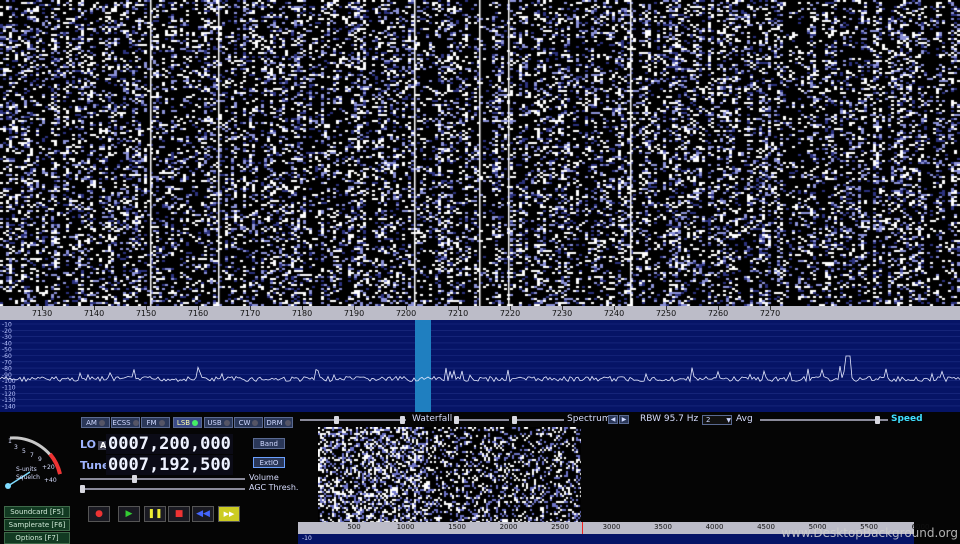  I want to click on spectrum-prev-arrow-icon: ◀, so click(613, 419).